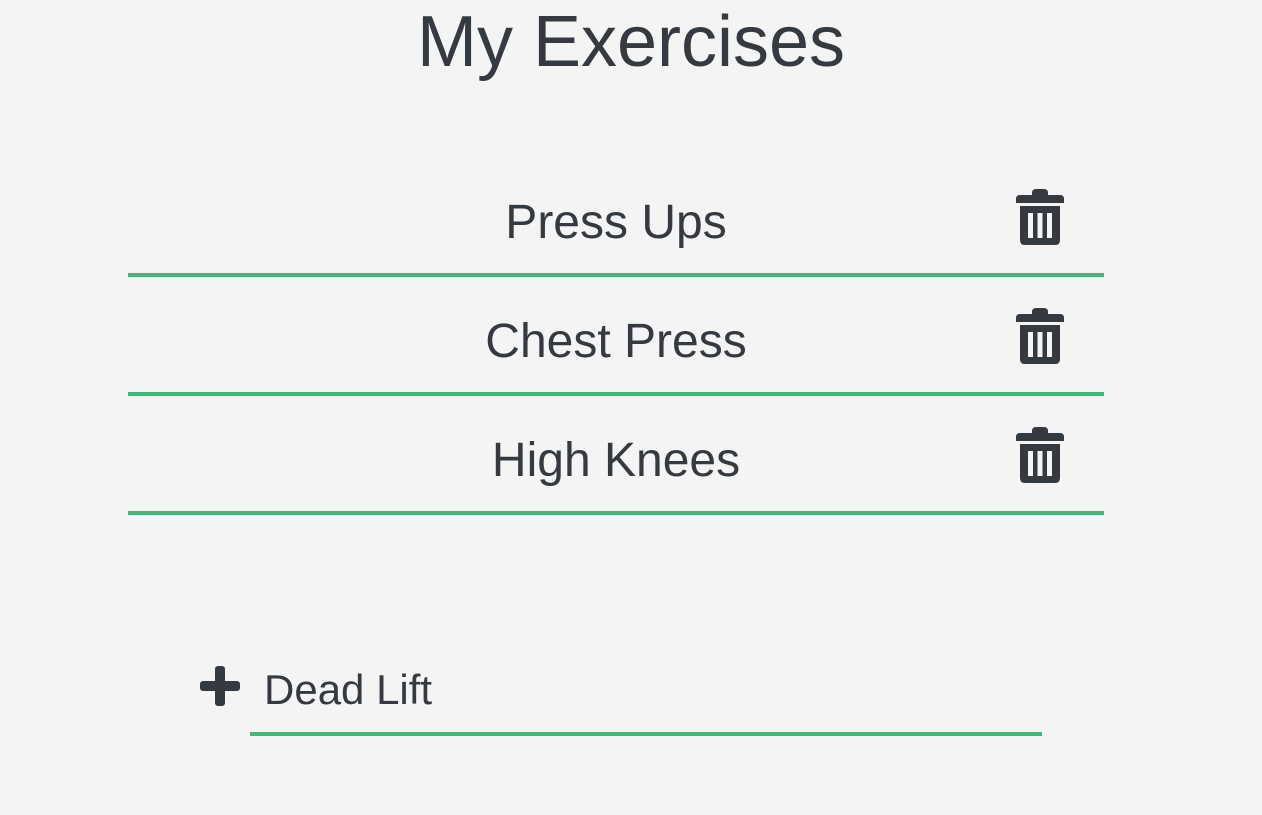 Image resolution: width=1262 pixels, height=815 pixels. What do you see at coordinates (616, 460) in the screenshot?
I see `exercise-name: High Knees` at bounding box center [616, 460].